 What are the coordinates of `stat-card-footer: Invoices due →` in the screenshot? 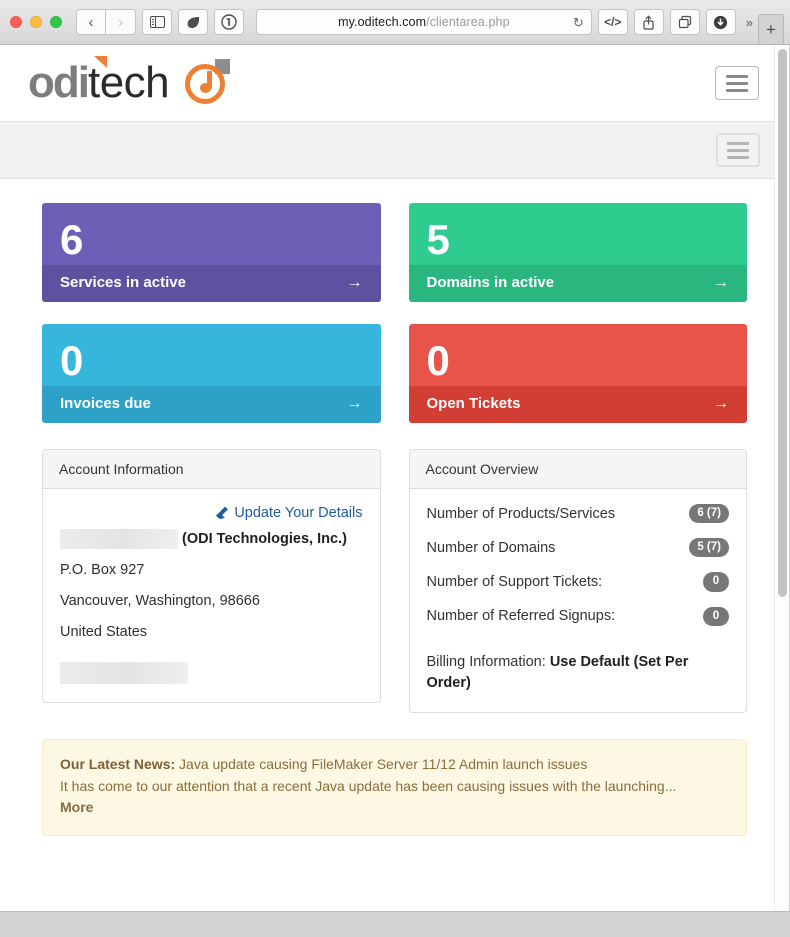 It's located at (211, 404).